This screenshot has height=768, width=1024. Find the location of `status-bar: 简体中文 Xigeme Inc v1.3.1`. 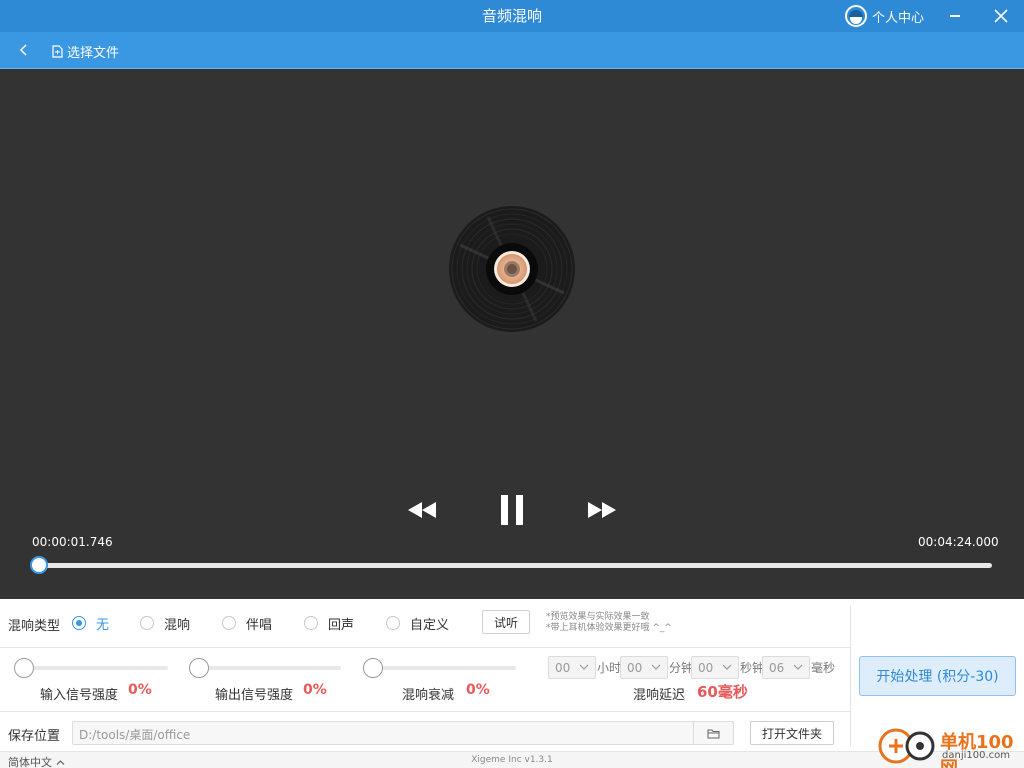

status-bar: 简体中文 Xigeme Inc v1.3.1 is located at coordinates (512, 759).